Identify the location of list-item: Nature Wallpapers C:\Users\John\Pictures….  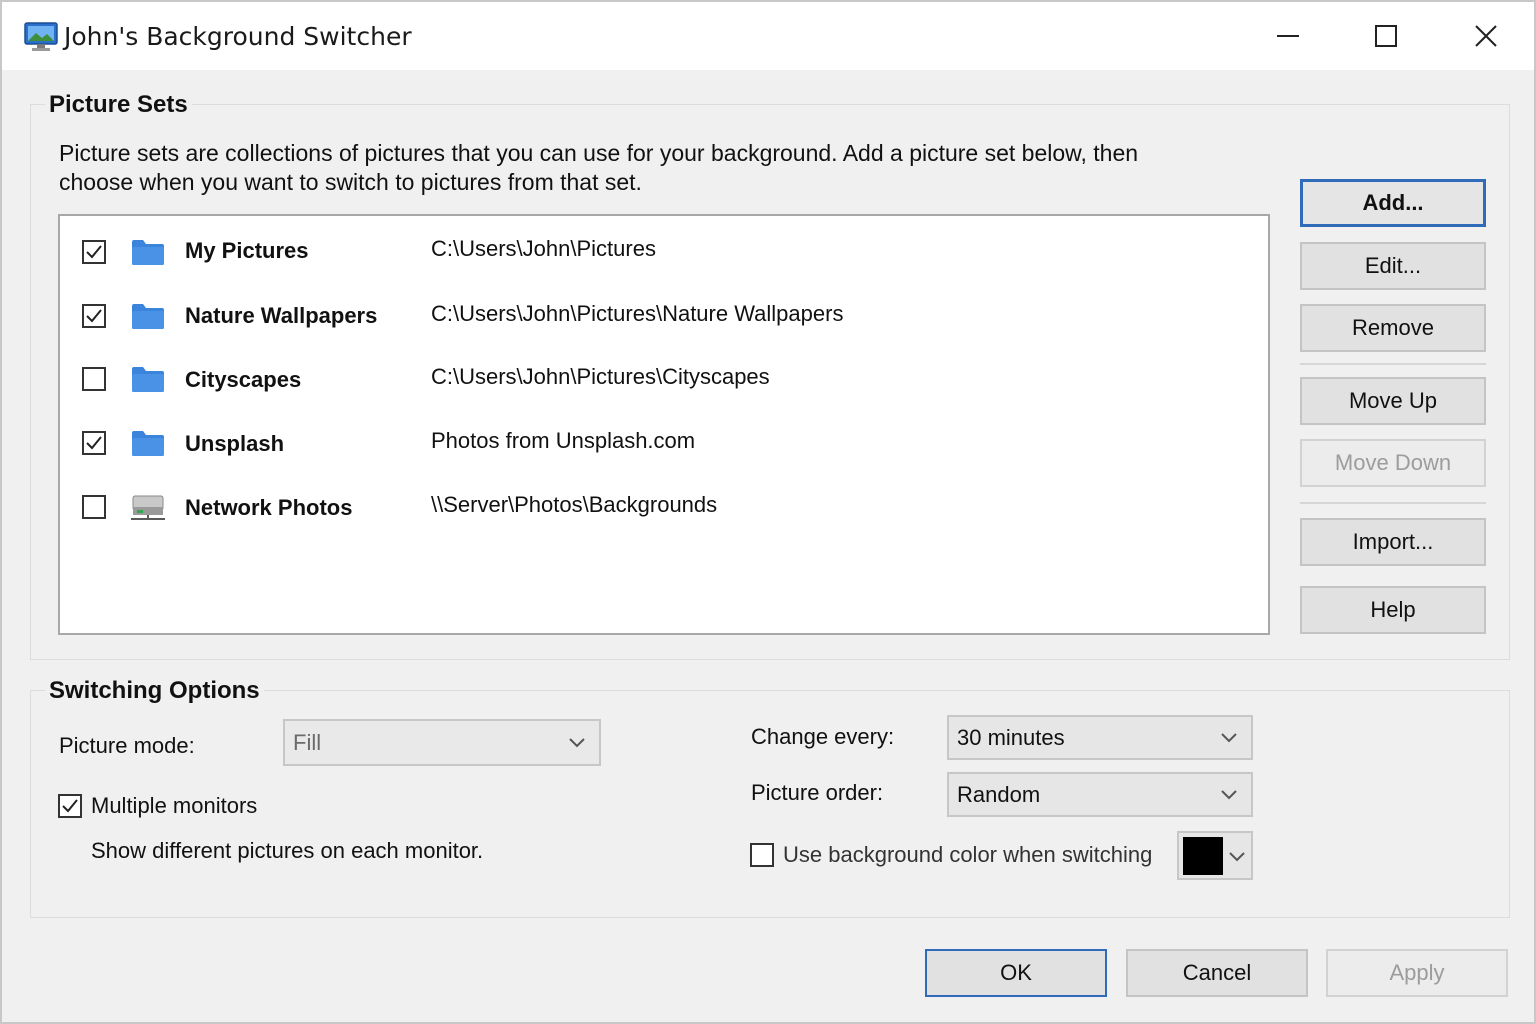
(664, 314).